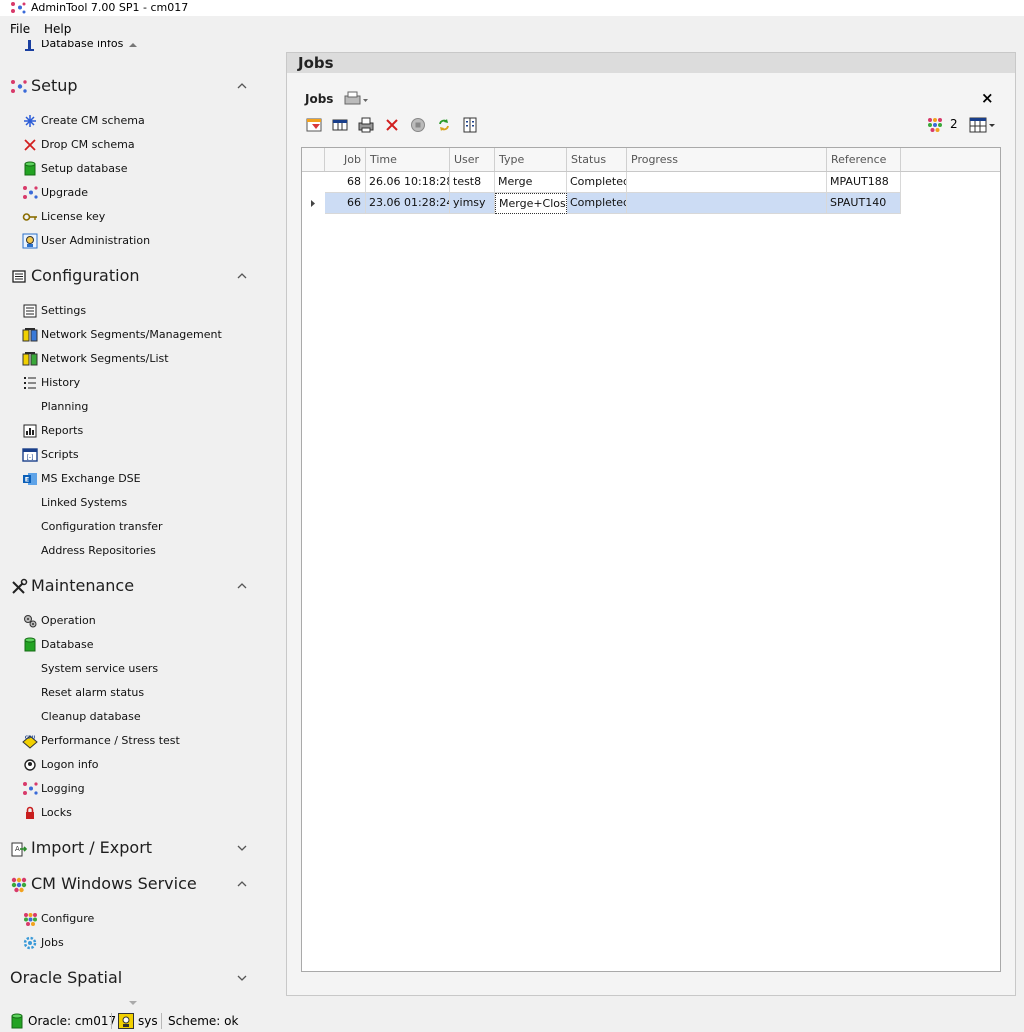 This screenshot has height=1032, width=1024. Describe the element at coordinates (444, 125) in the screenshot. I see `refresh-icon` at that location.